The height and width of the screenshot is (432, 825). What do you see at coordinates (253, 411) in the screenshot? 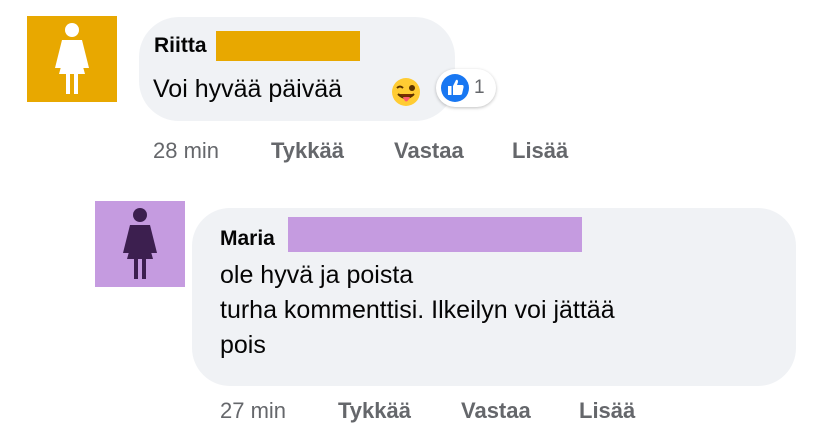
I see `timestamp: 27 min` at bounding box center [253, 411].